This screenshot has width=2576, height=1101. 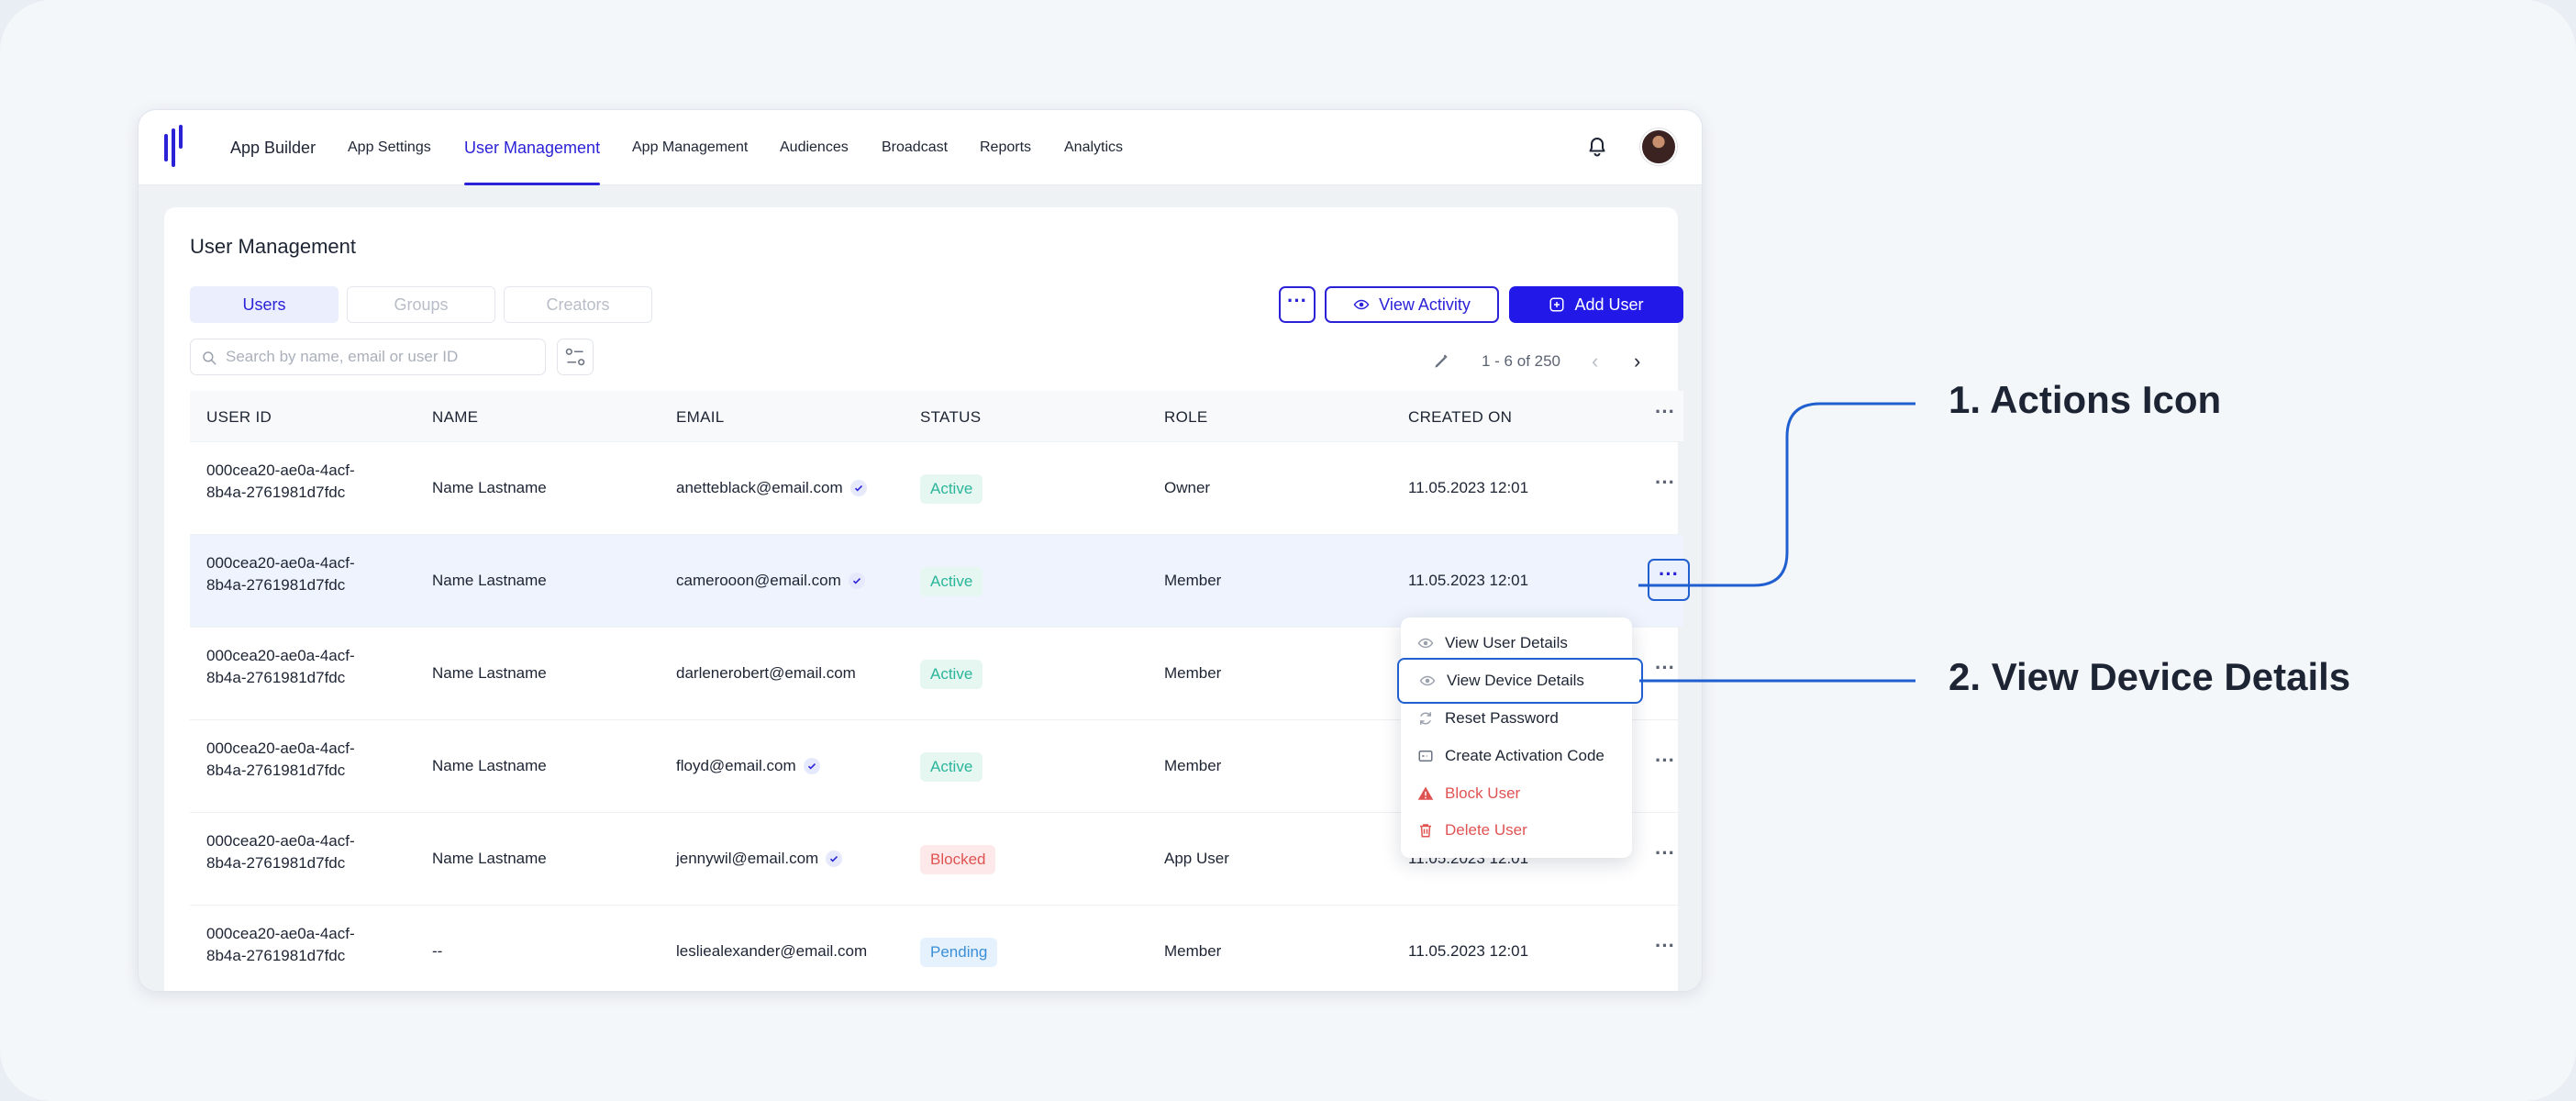 I want to click on menu-item-label: Delete User, so click(x=1486, y=830).